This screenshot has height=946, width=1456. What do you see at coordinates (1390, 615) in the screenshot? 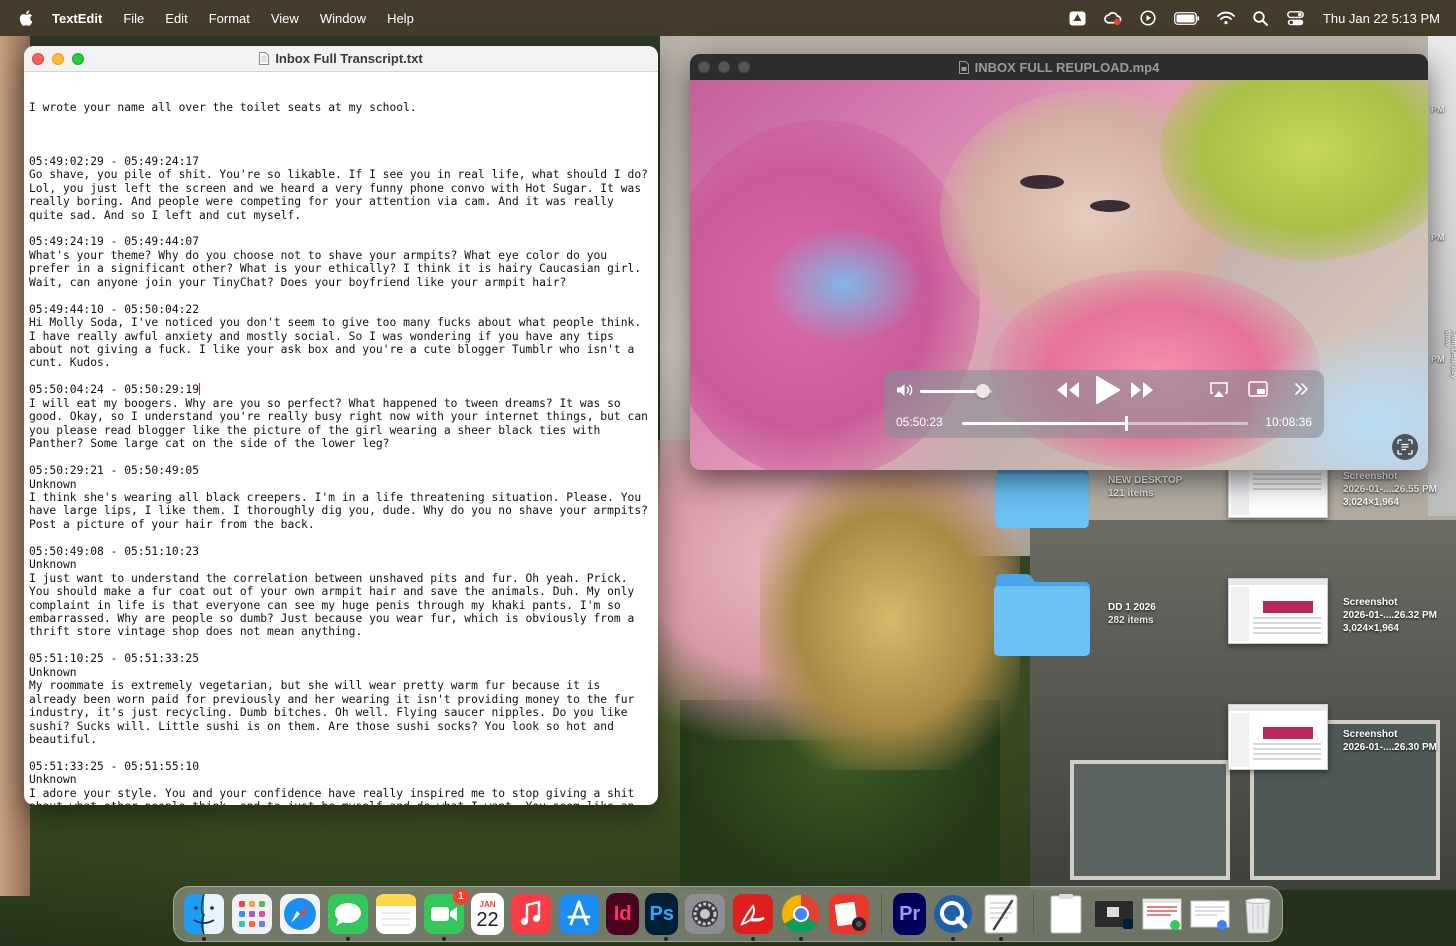
I see `screenshot-date: 2026-01-....26.32 PM` at bounding box center [1390, 615].